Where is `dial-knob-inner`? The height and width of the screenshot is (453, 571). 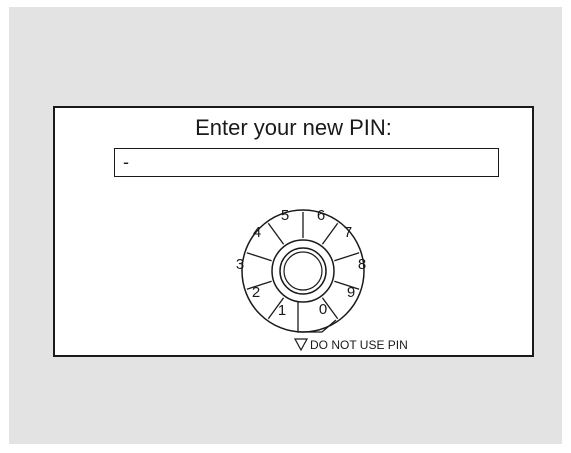 dial-knob-inner is located at coordinates (303, 271).